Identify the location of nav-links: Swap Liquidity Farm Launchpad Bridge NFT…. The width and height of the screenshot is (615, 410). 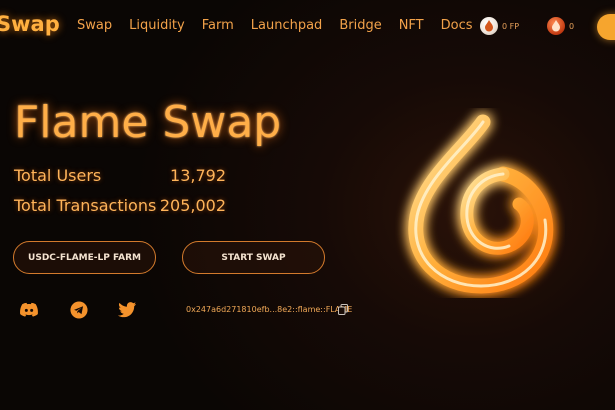
(283, 25).